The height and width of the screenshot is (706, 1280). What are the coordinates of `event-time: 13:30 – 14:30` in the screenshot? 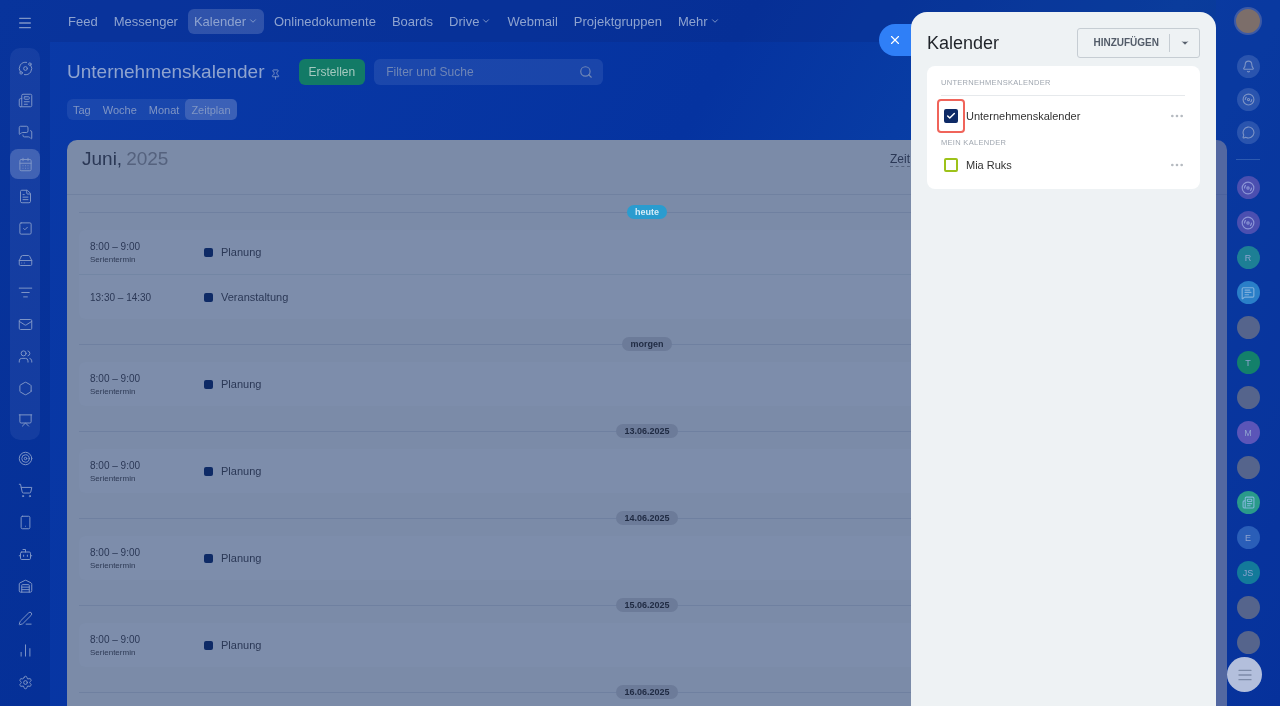 It's located at (121, 297).